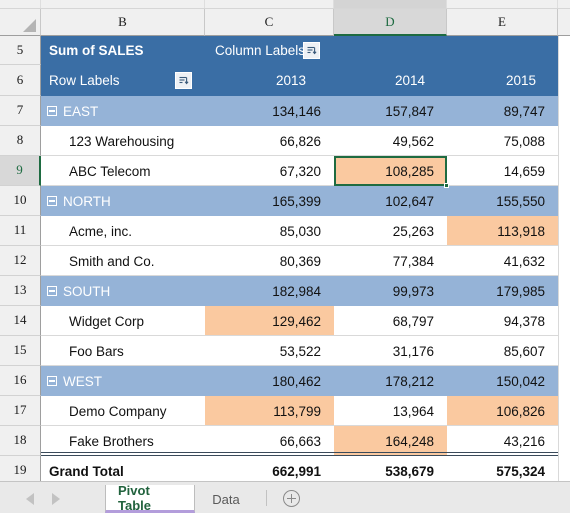  Describe the element at coordinates (20, 111) in the screenshot. I see `row-header-7: 7` at that location.